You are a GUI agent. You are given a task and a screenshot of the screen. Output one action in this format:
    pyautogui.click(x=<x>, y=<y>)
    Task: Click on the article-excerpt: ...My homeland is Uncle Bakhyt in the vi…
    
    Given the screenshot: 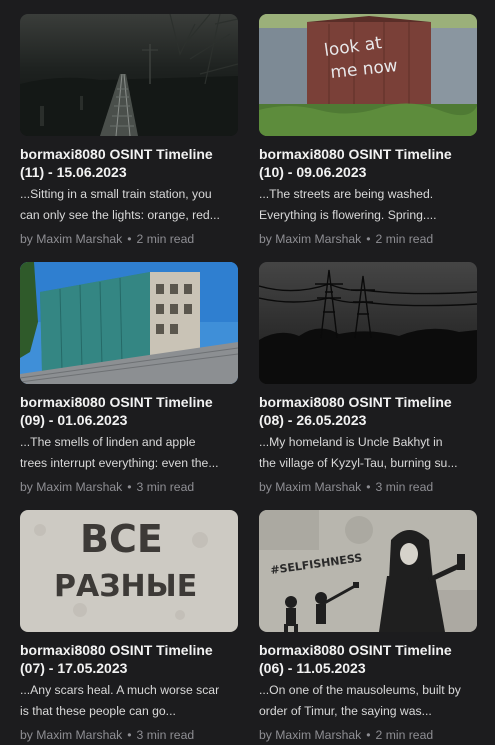 What is the action you would take?
    pyautogui.click(x=368, y=453)
    